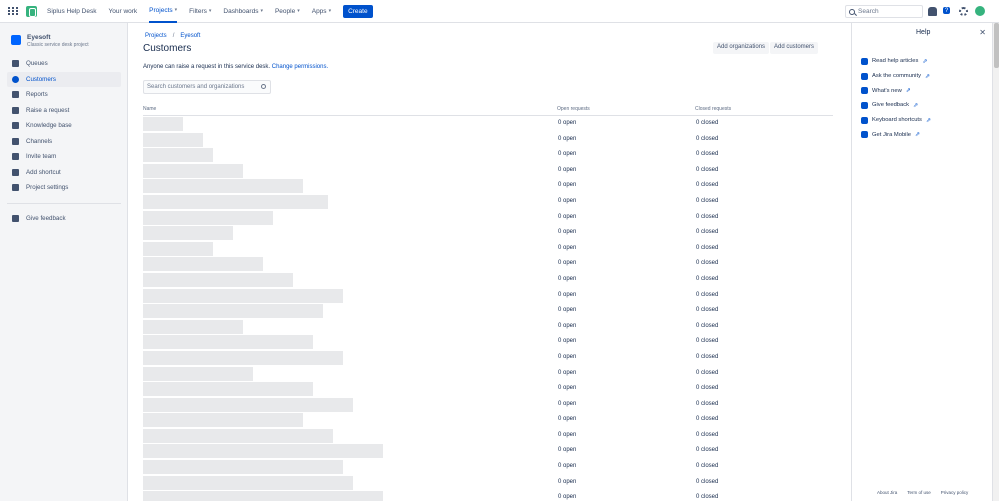 This screenshot has height=501, width=999. I want to click on privacy-policy-link: Privacy policy, so click(955, 492).